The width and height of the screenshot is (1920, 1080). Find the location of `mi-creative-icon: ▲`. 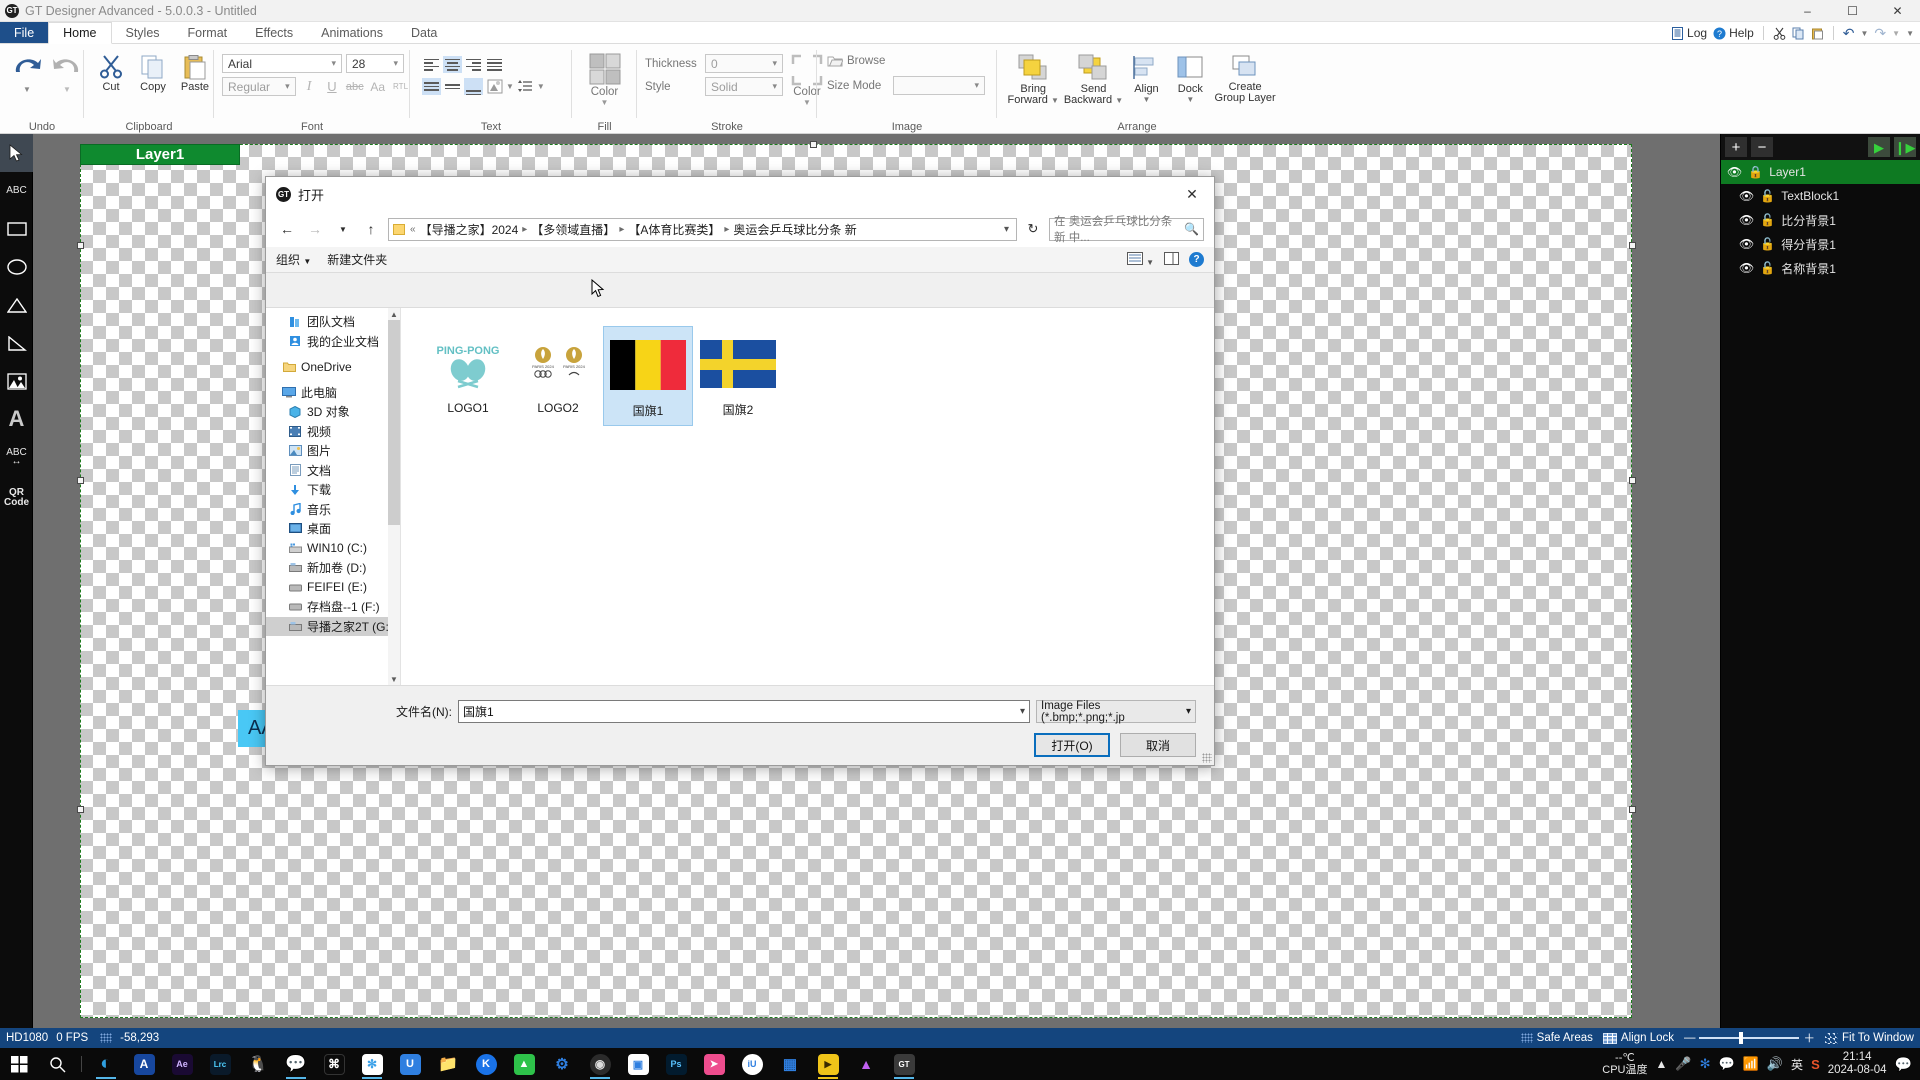

mi-creative-icon: ▲ is located at coordinates (866, 1064).